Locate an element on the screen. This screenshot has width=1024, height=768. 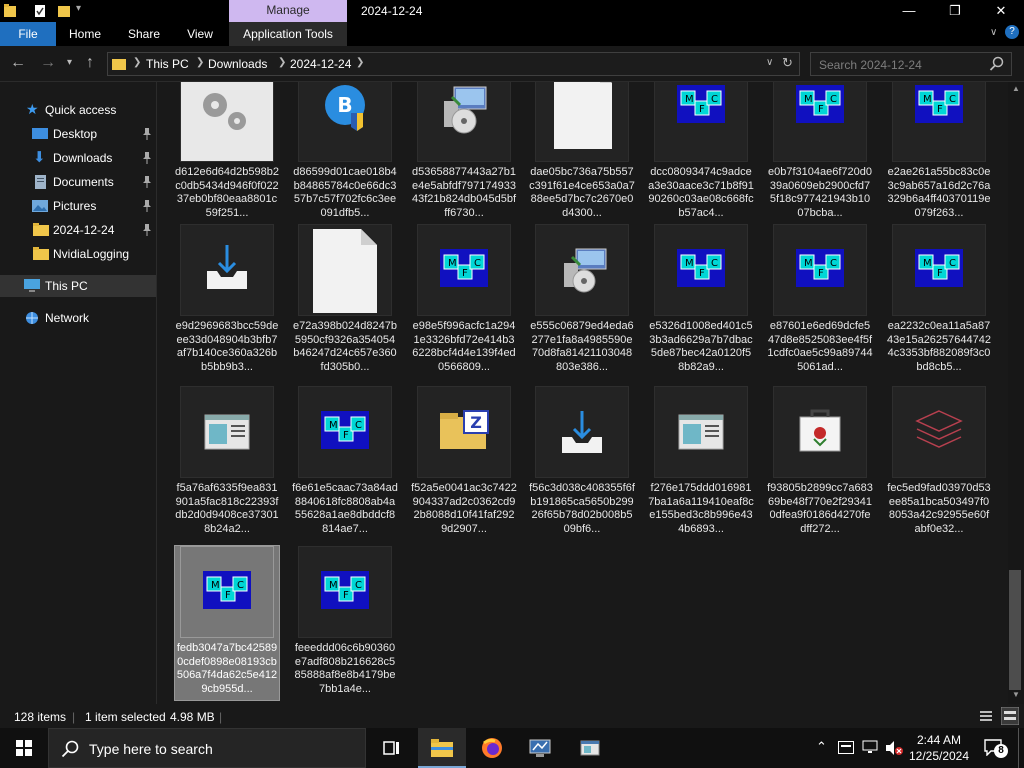
network-icon is located at coordinates (32, 318).